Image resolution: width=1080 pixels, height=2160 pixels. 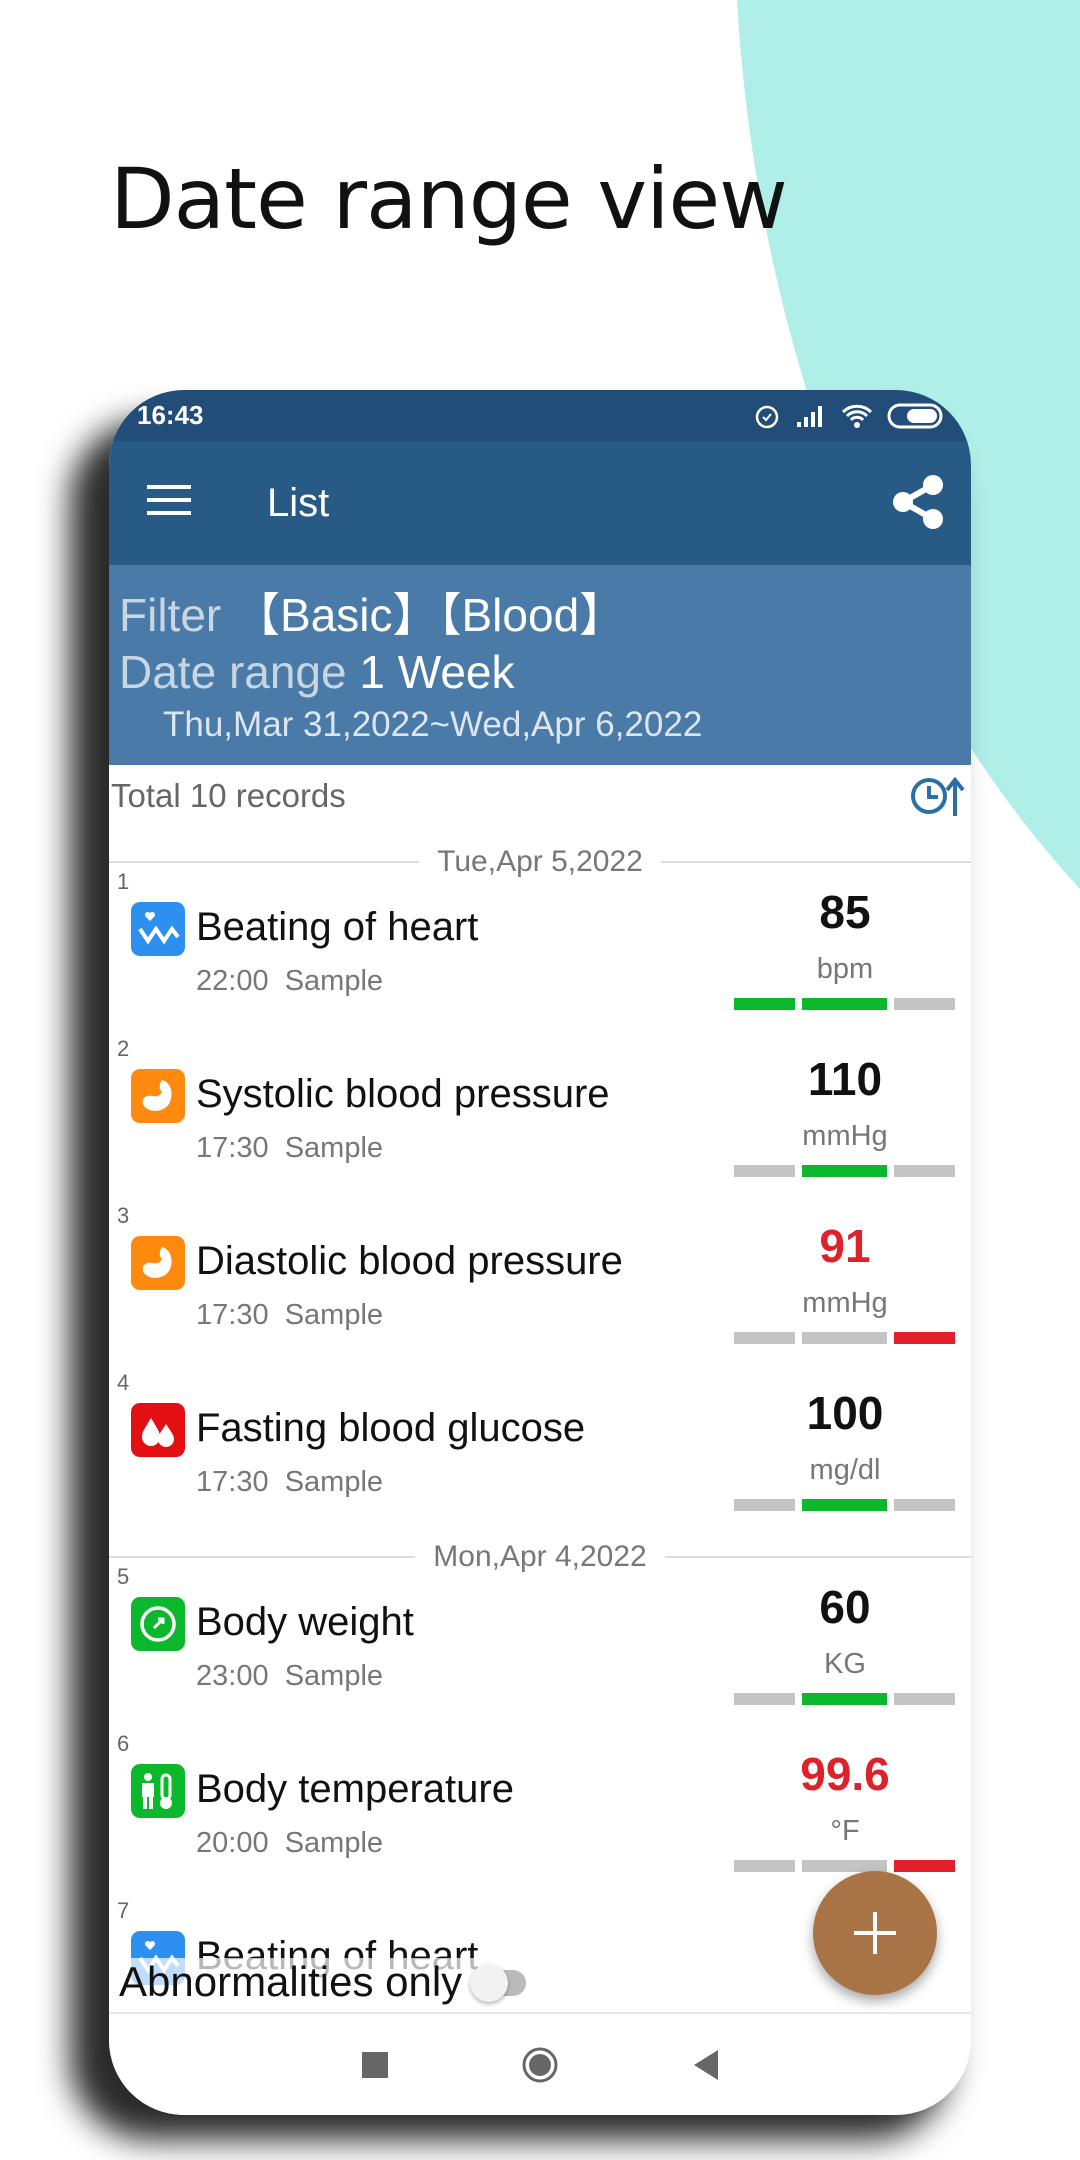 I want to click on abnormalities-only-toggle-row: Abnormalities only, so click(x=323, y=1982).